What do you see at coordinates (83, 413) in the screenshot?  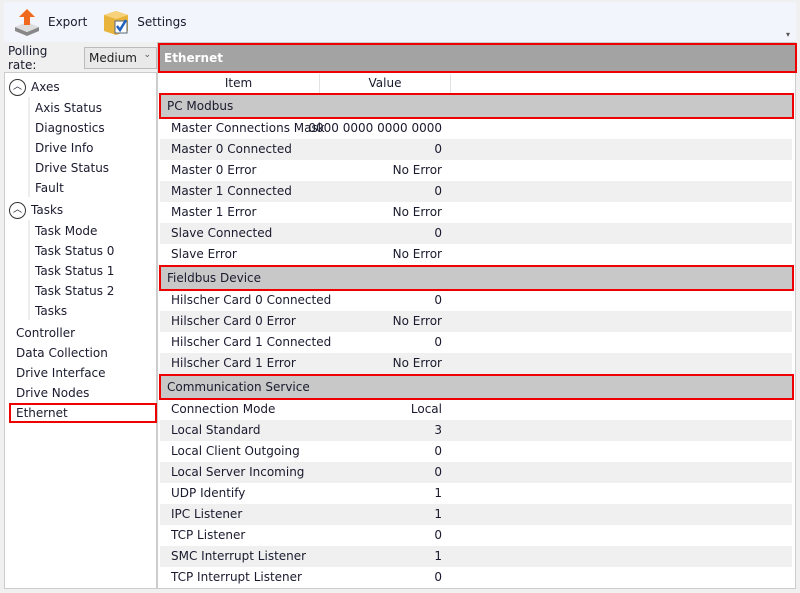 I see `tree-item-selected: Ethernet` at bounding box center [83, 413].